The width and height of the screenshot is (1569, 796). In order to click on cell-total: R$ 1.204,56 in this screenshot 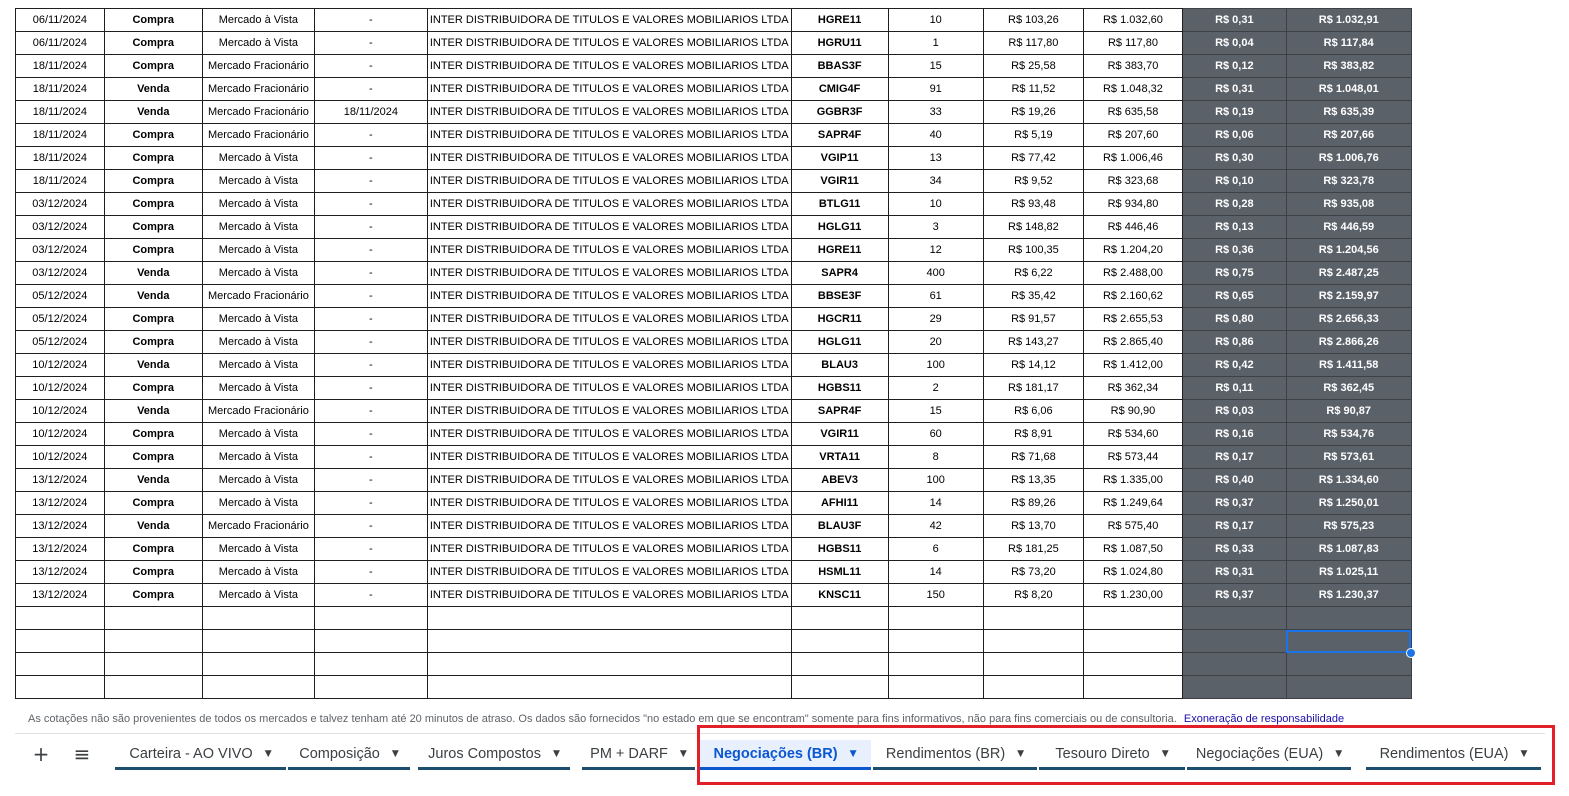, I will do `click(1348, 250)`.